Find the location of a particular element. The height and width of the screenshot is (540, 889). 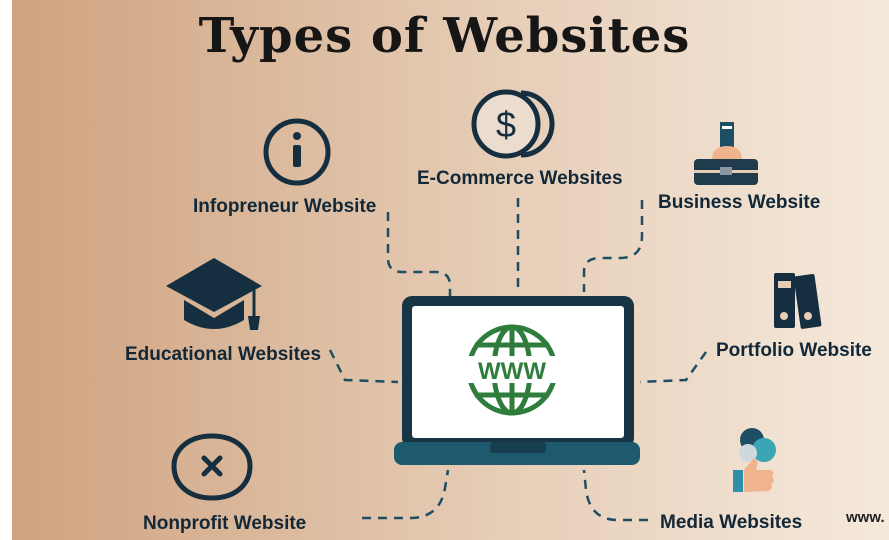

label-ecommerce-websites: E-Commerce Websites is located at coordinates (520, 178).